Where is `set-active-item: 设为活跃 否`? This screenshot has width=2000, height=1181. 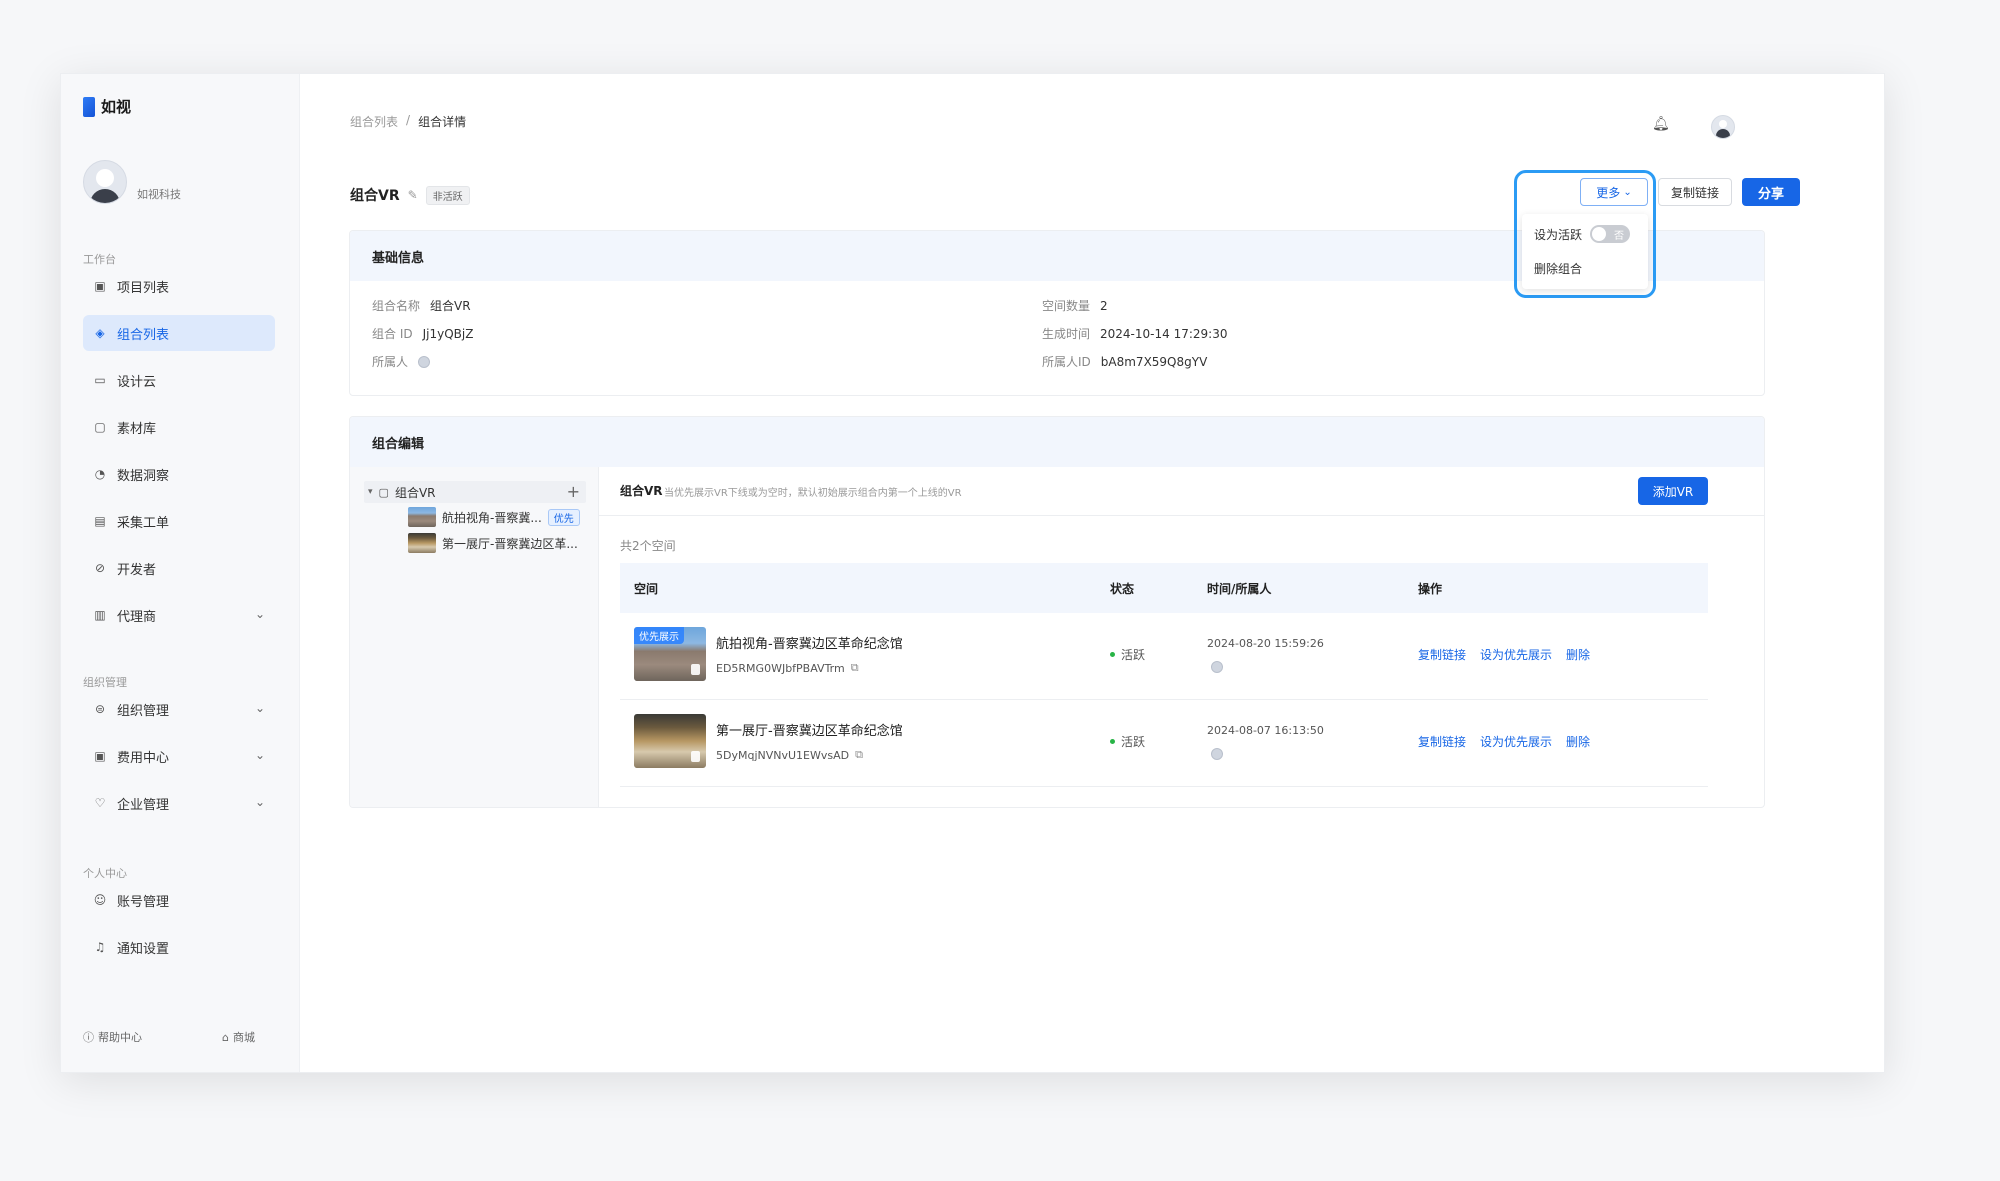
set-active-item: 设为活跃 否 is located at coordinates (1582, 234).